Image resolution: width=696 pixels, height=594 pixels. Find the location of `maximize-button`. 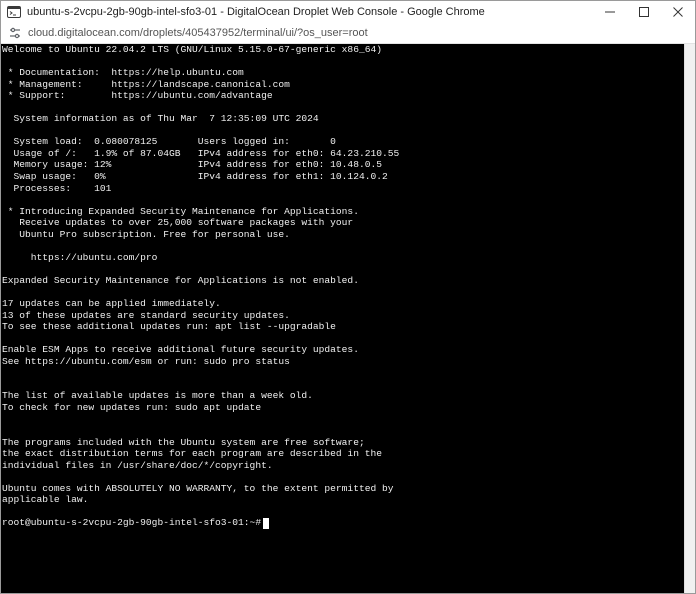

maximize-button is located at coordinates (644, 12).